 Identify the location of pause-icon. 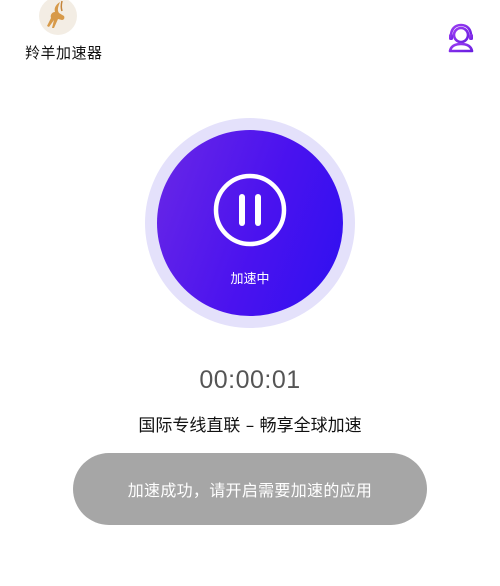
(250, 210).